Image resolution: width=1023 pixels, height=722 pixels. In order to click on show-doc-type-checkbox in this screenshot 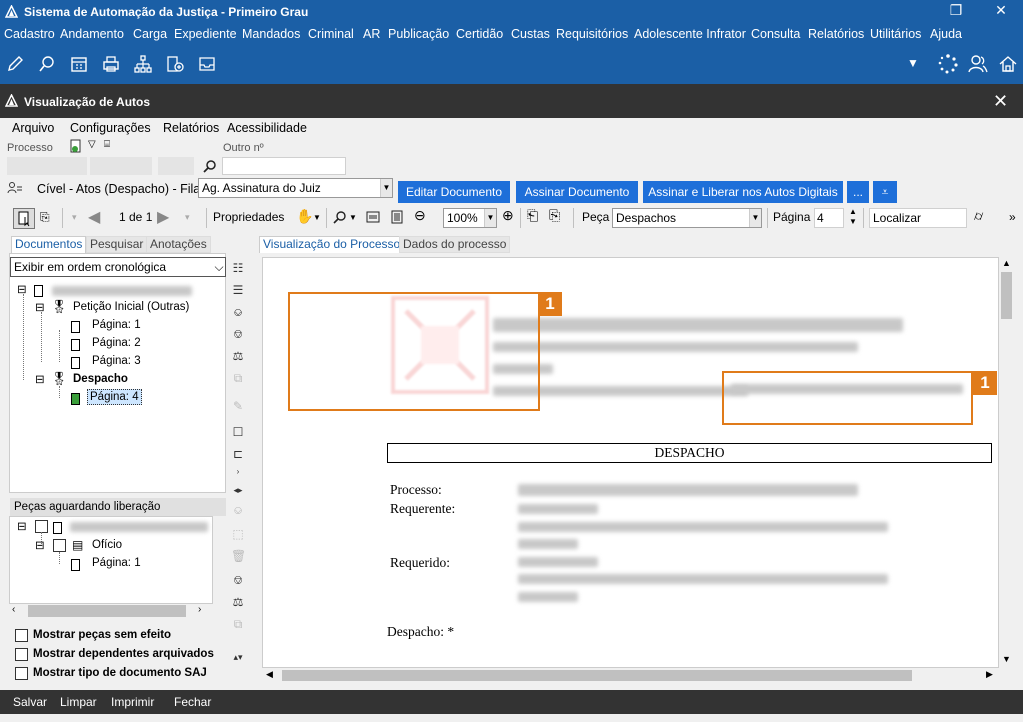, I will do `click(21, 673)`.